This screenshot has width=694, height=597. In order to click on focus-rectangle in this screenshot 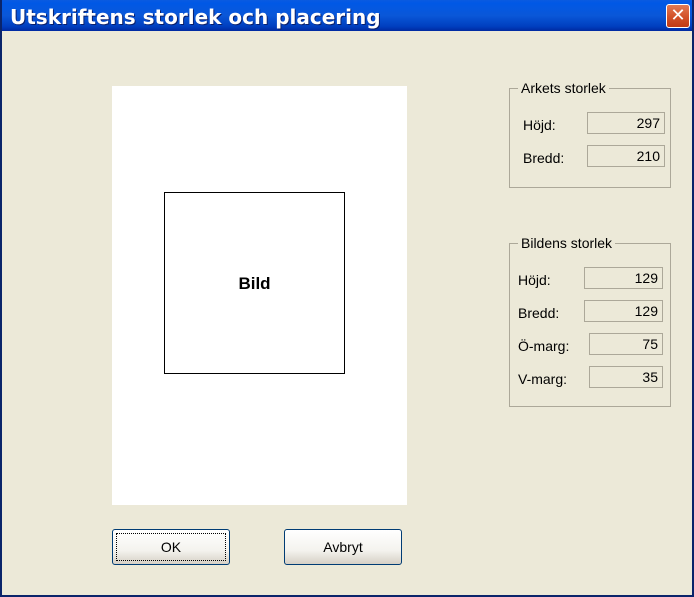, I will do `click(171, 547)`.